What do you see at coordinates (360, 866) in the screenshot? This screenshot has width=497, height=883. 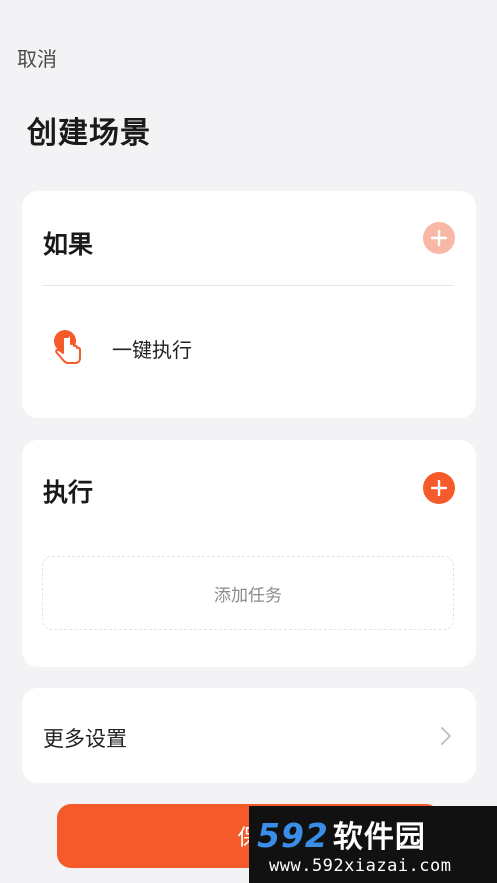 I see `watermark-url: www.592xiazai.com` at bounding box center [360, 866].